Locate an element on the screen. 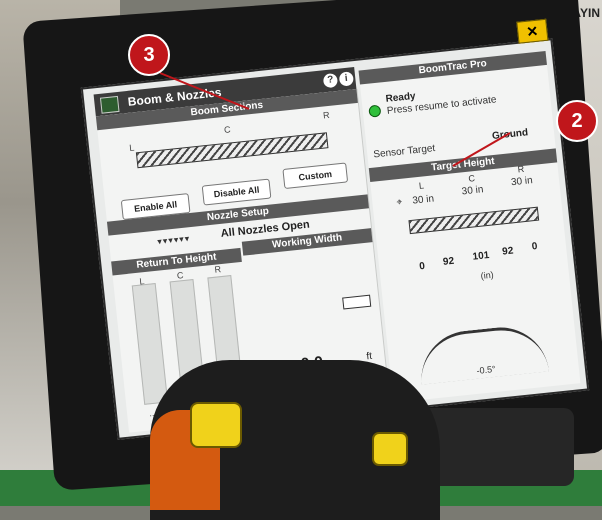  target-label-r: R is located at coordinates (521, 169).